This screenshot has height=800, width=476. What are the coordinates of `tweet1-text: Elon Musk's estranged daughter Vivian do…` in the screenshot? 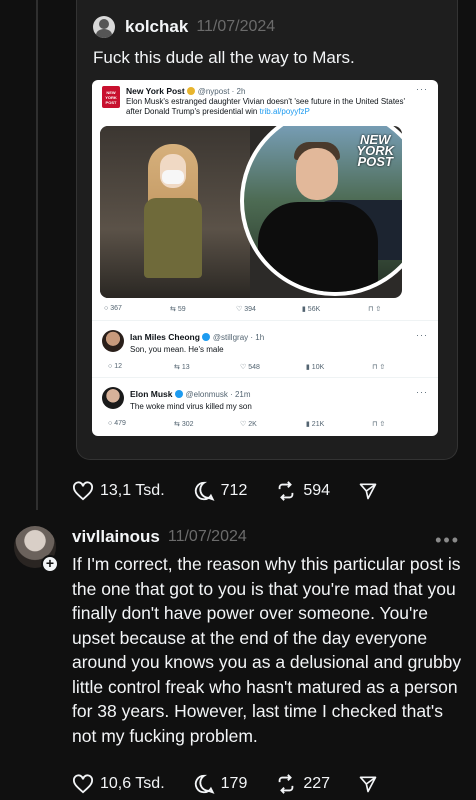 It's located at (266, 106).